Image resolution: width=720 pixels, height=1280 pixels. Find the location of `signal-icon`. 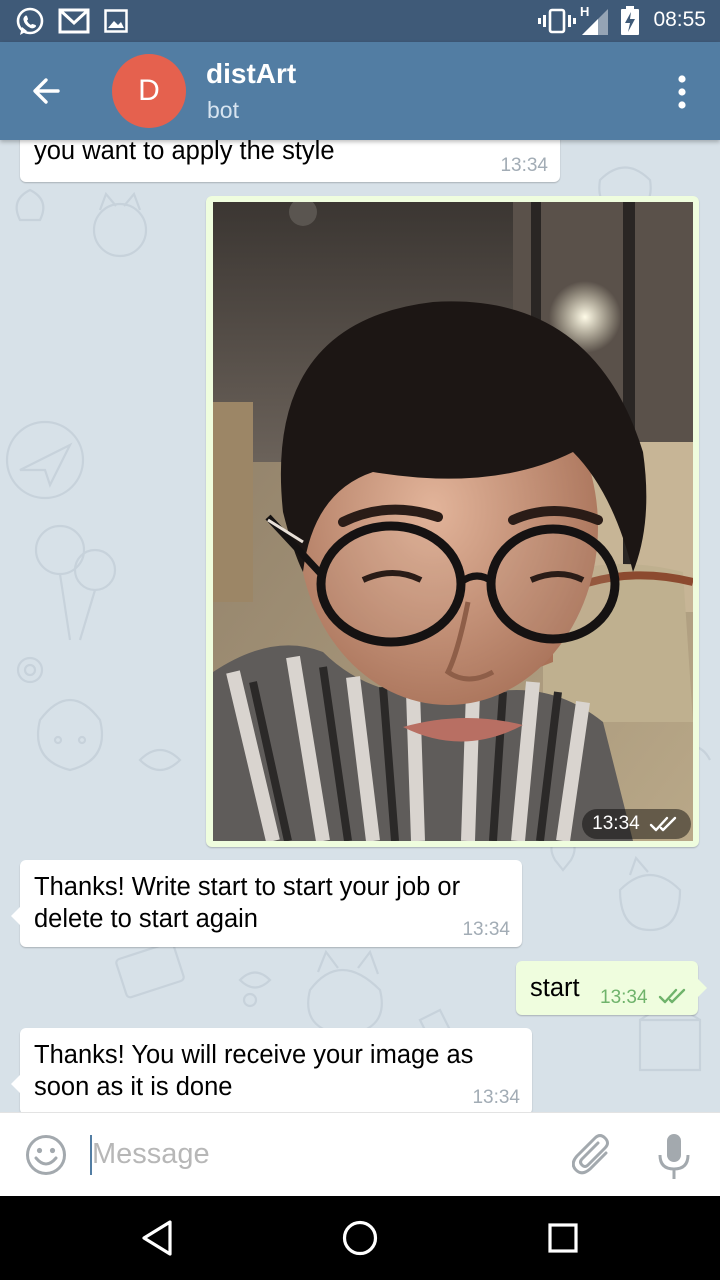

signal-icon is located at coordinates (595, 22).